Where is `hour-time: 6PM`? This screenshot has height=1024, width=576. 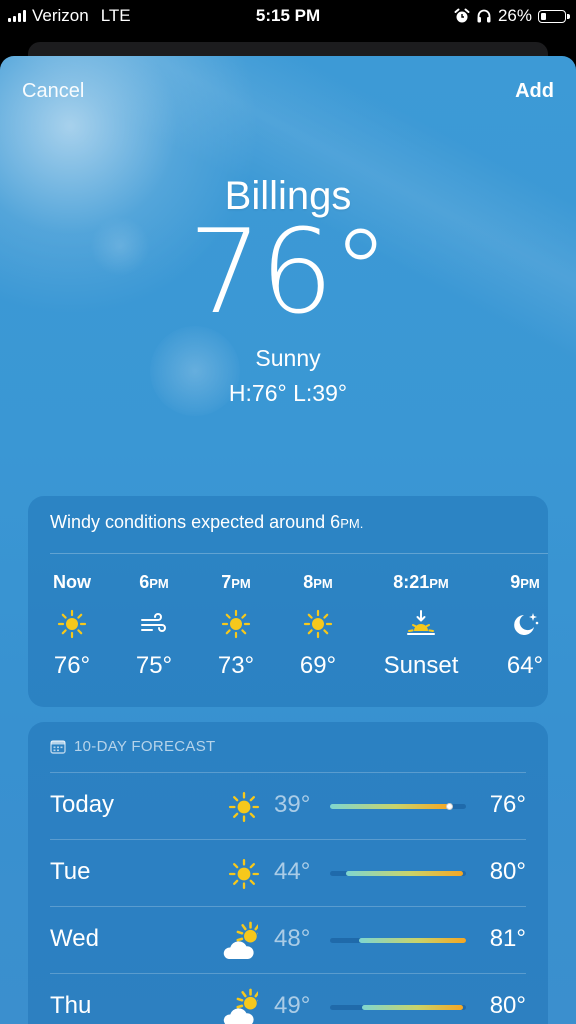
hour-time: 6PM is located at coordinates (154, 583).